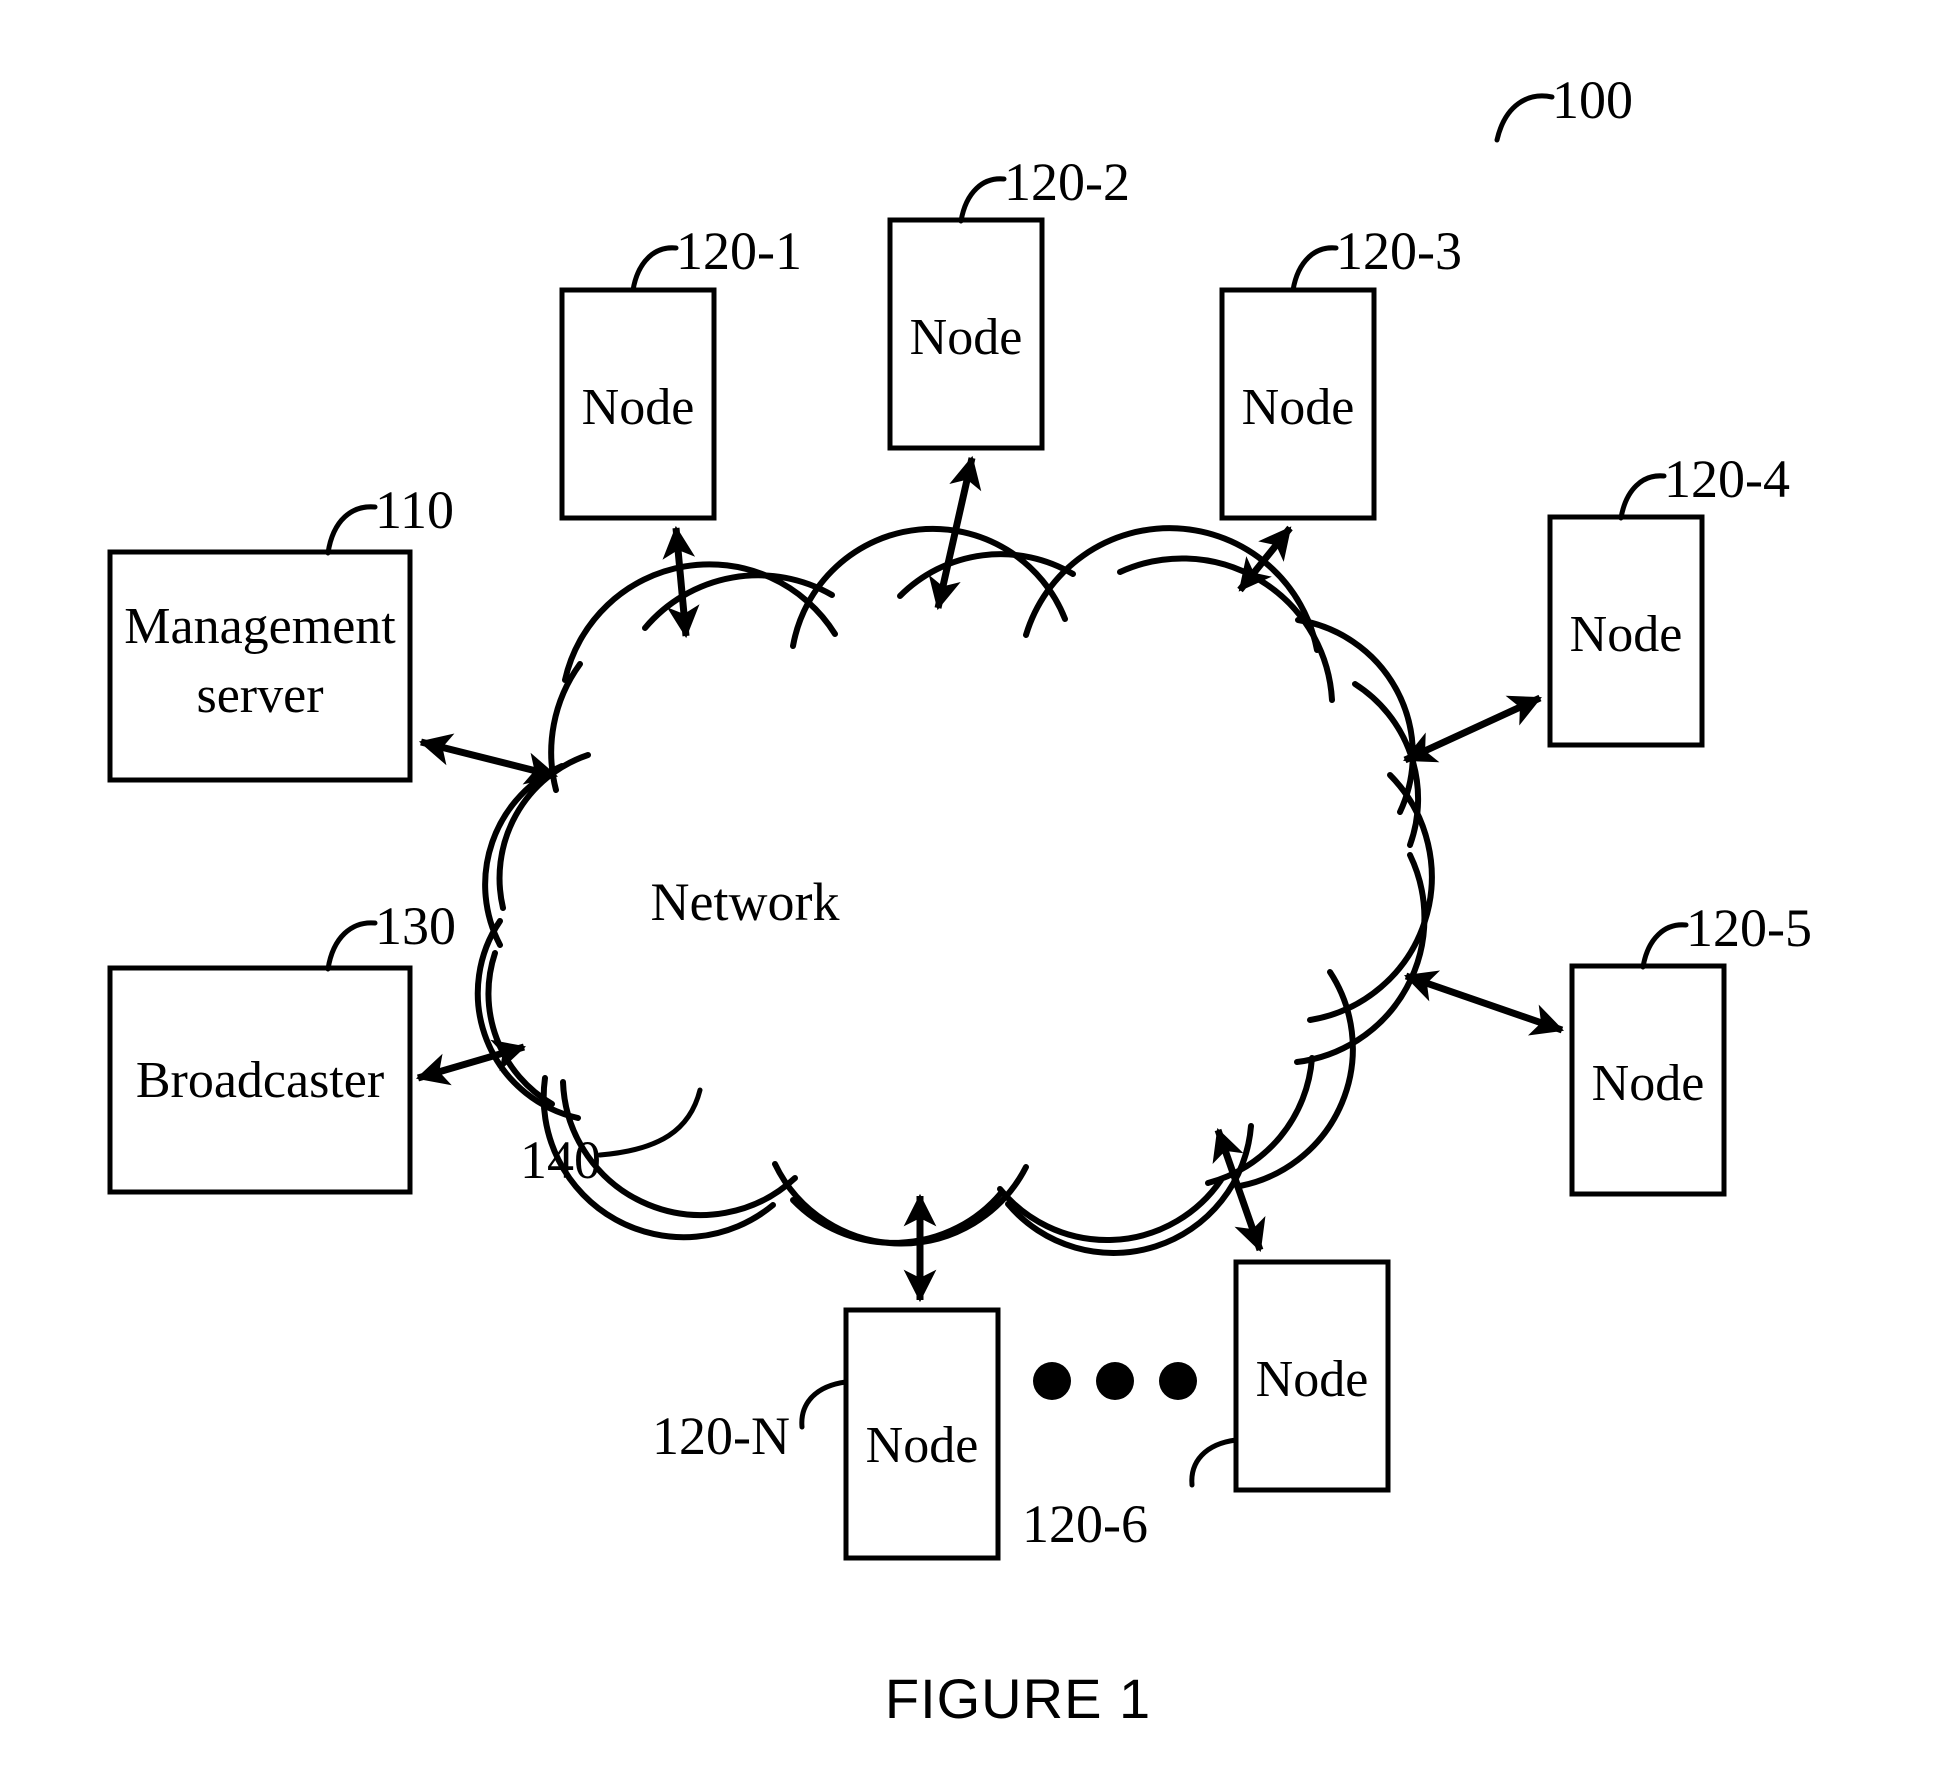 The image size is (1938, 1771). I want to click on management-server-box: Management server, so click(260, 666).